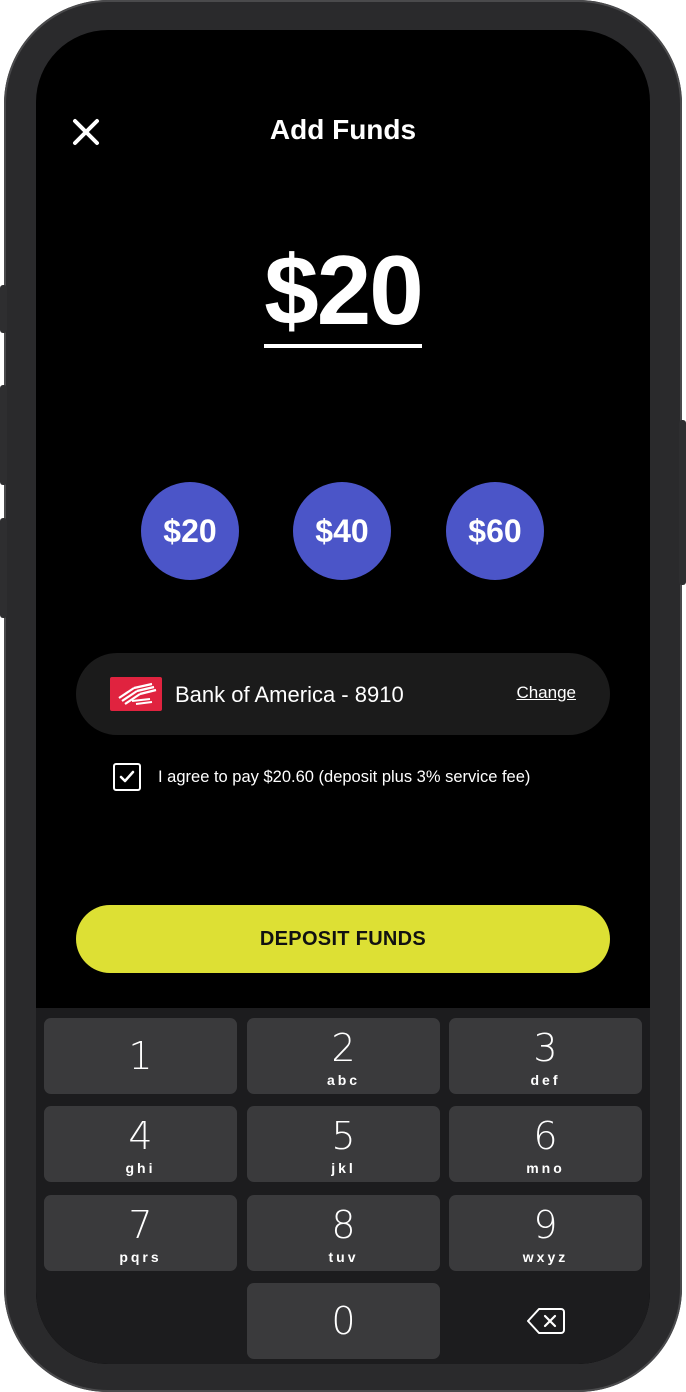 Image resolution: width=686 pixels, height=1392 pixels. What do you see at coordinates (136, 694) in the screenshot?
I see `bank-of-america-logo` at bounding box center [136, 694].